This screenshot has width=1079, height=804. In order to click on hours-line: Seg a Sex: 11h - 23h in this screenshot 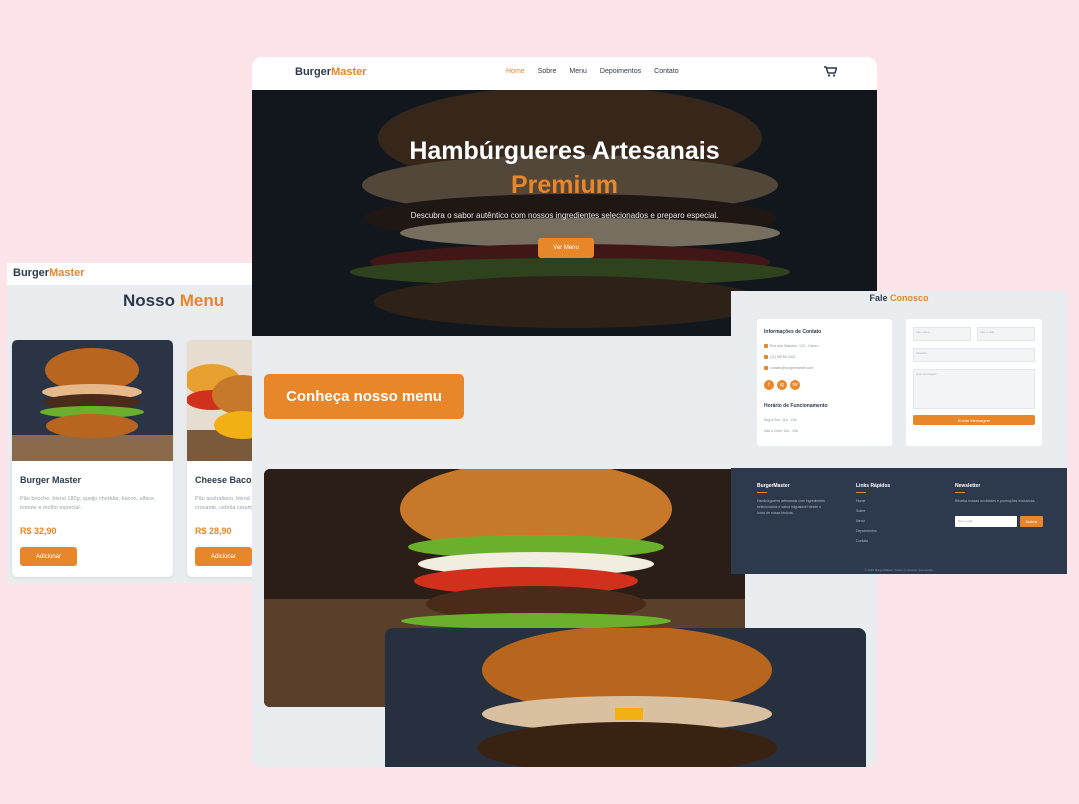, I will do `click(780, 420)`.